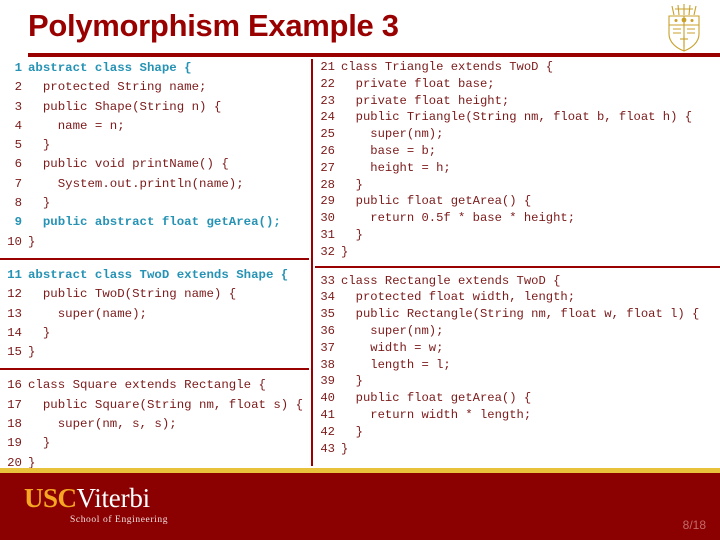  What do you see at coordinates (436, 414) in the screenshot?
I see `code-text: return width * length;` at bounding box center [436, 414].